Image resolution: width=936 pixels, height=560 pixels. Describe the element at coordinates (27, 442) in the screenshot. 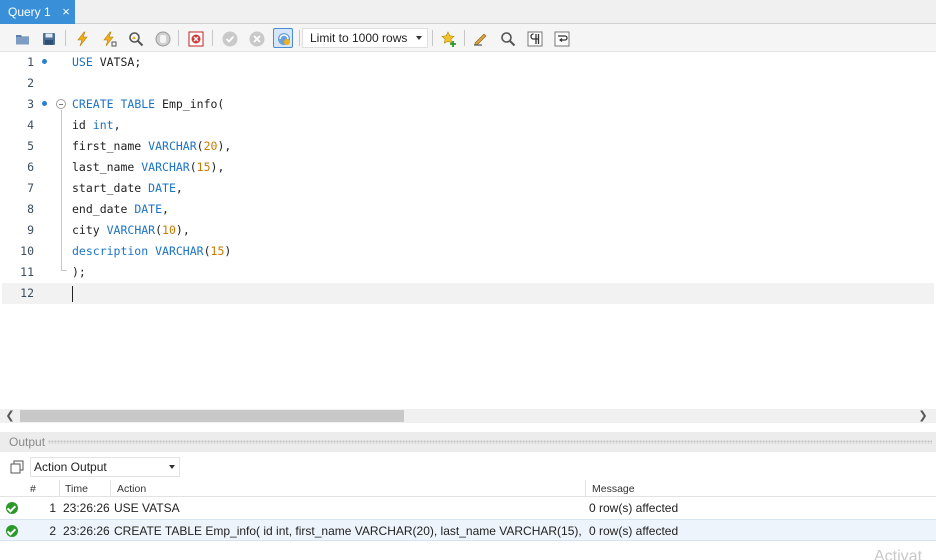

I see `output-title: Output` at that location.